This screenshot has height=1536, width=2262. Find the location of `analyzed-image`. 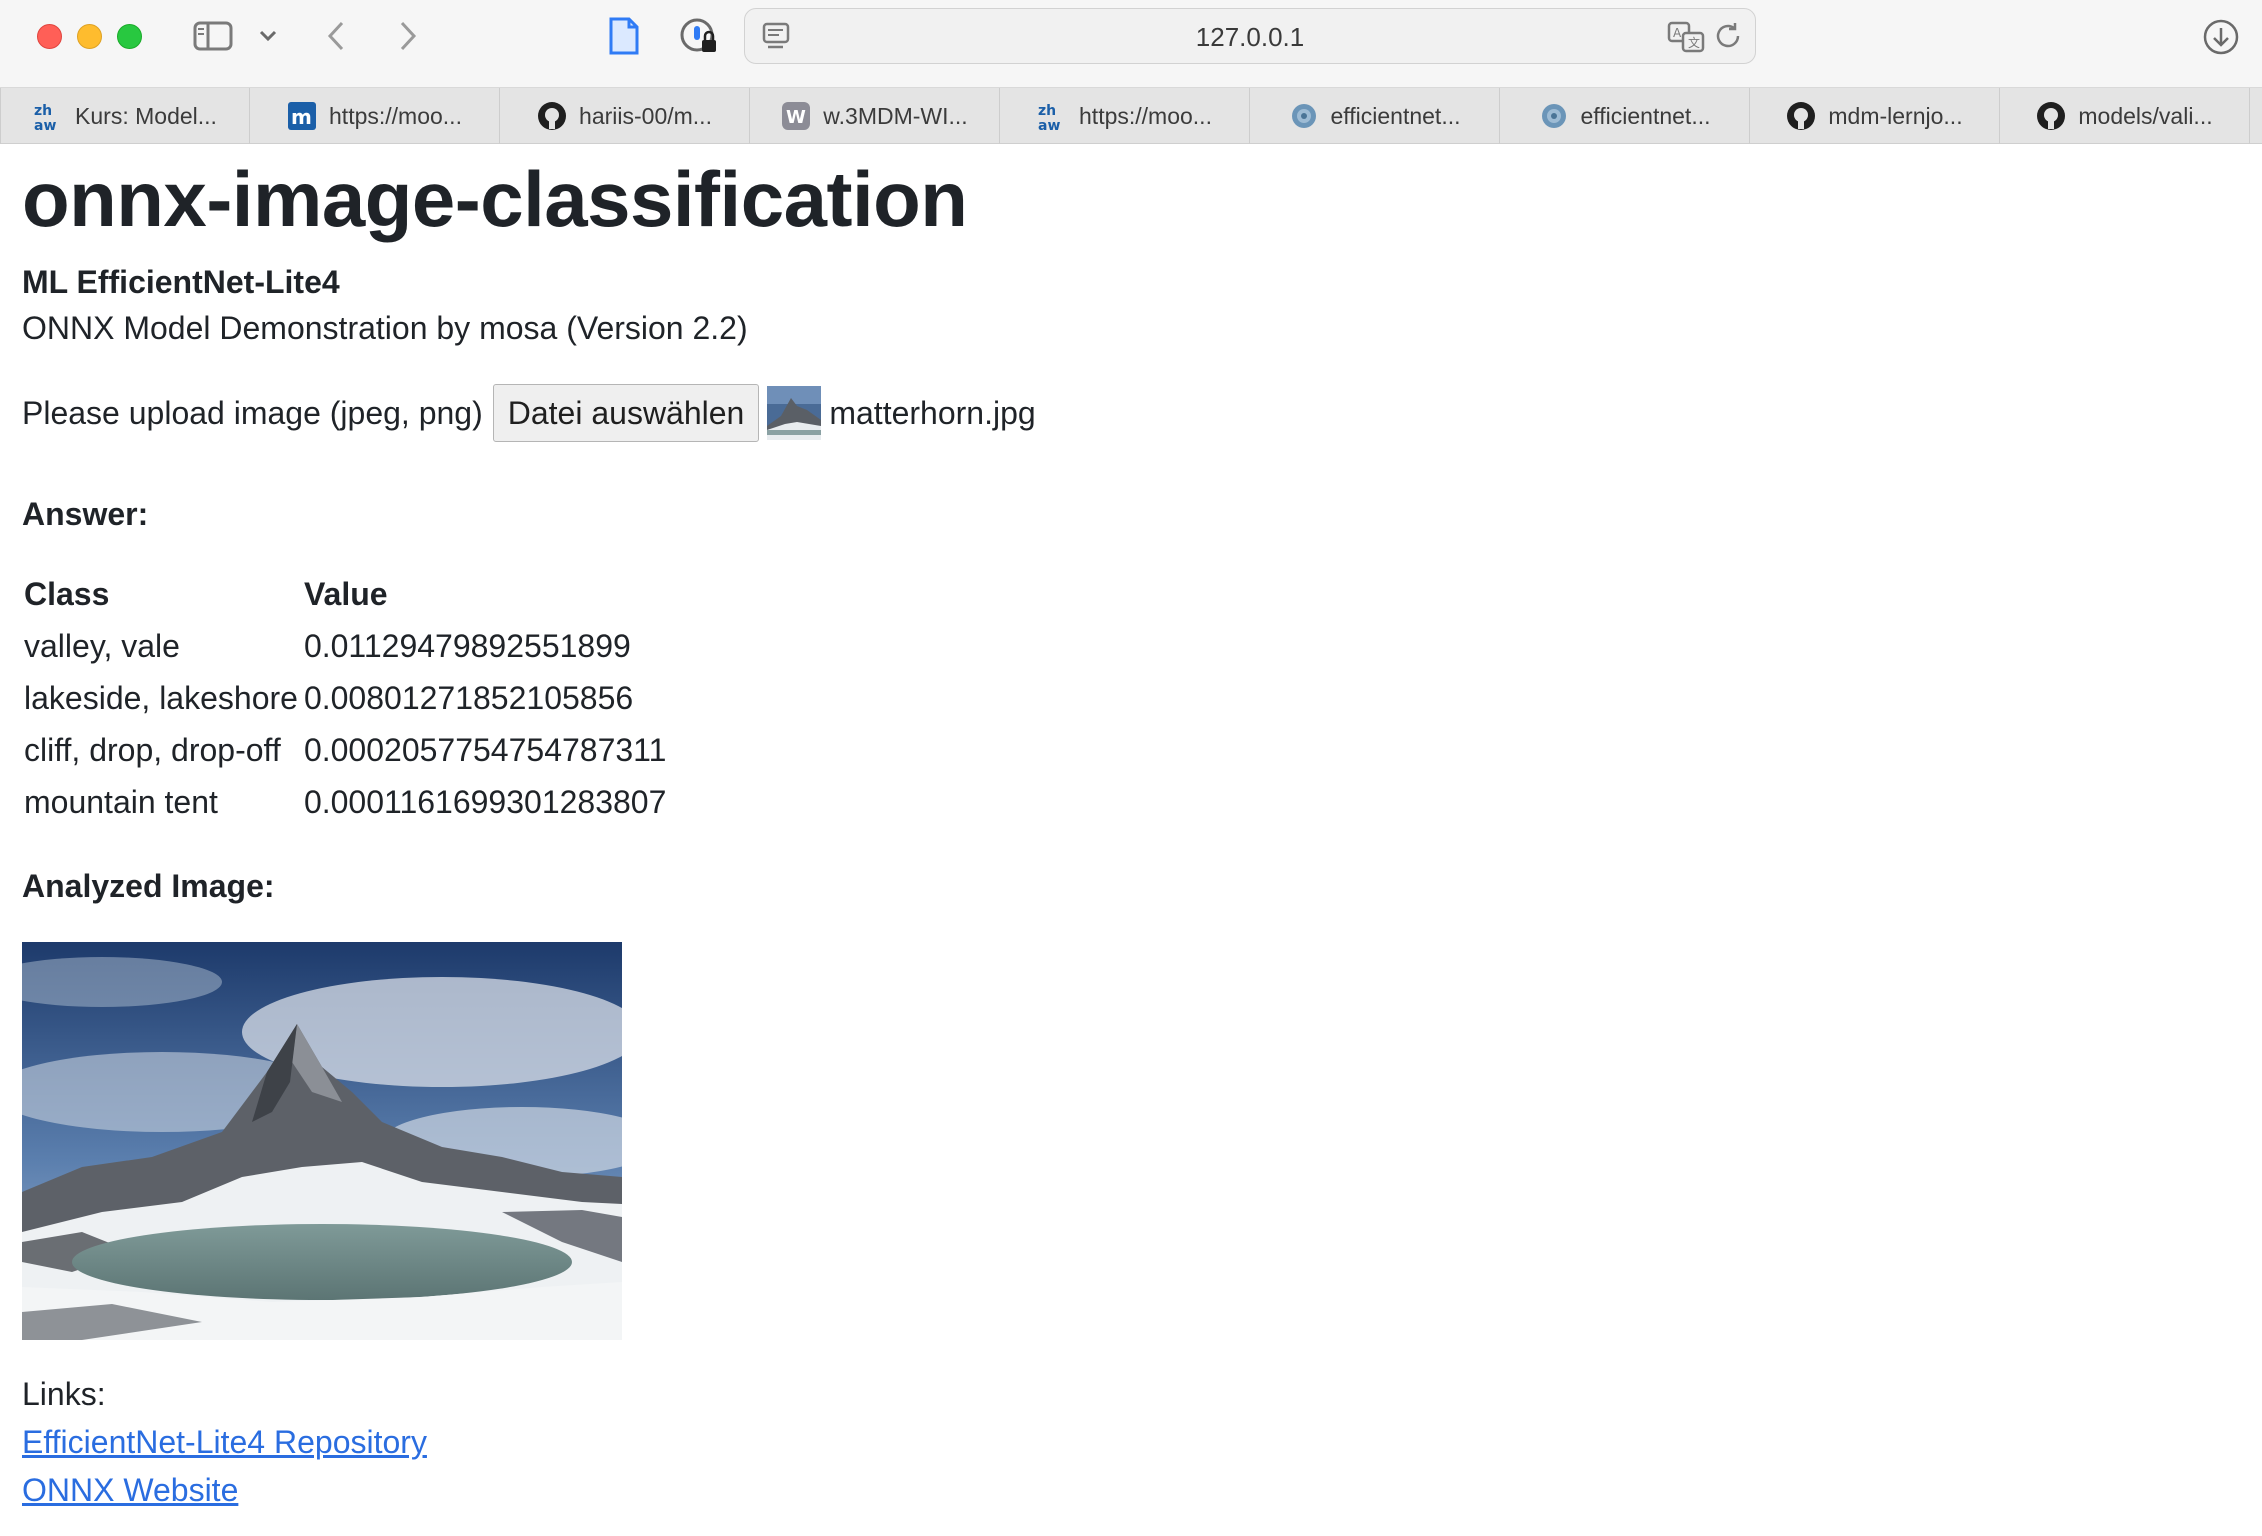

analyzed-image is located at coordinates (331, 1141).